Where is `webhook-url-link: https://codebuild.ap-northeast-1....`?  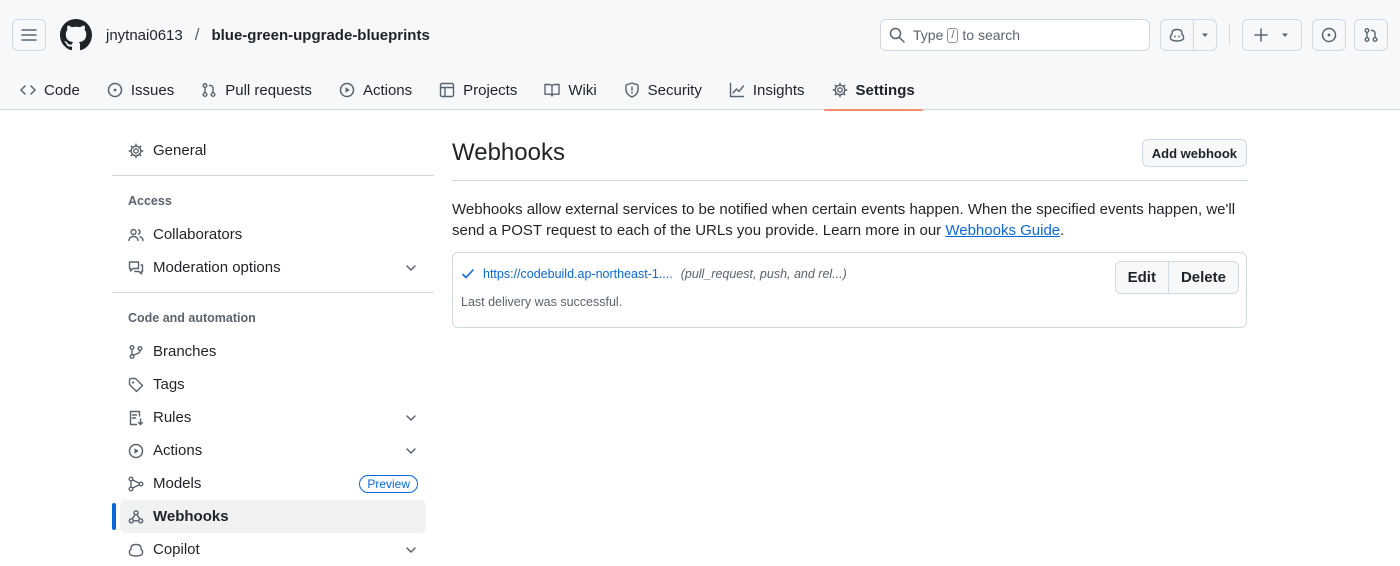 webhook-url-link: https://codebuild.ap-northeast-1.... is located at coordinates (578, 274).